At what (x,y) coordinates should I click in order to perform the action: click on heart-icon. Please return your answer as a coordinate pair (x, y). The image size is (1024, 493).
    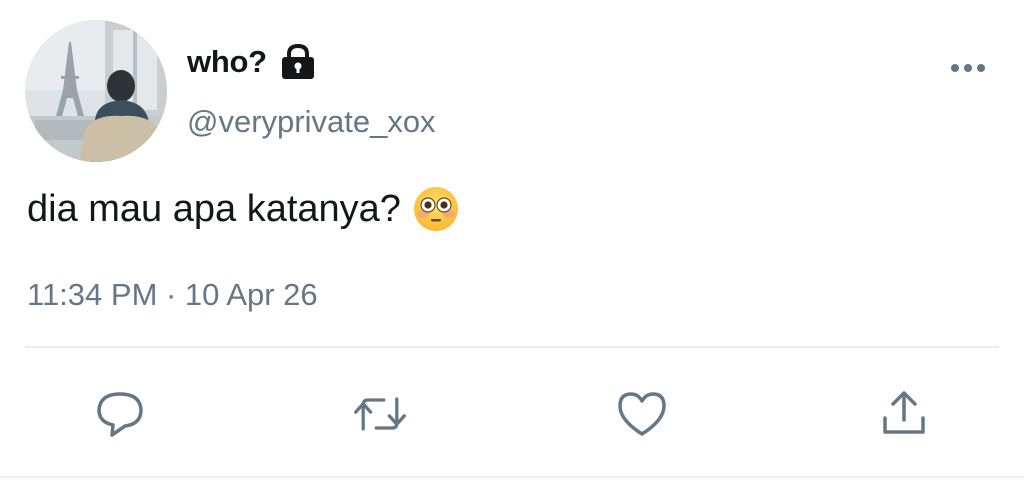
    Looking at the image, I should click on (642, 414).